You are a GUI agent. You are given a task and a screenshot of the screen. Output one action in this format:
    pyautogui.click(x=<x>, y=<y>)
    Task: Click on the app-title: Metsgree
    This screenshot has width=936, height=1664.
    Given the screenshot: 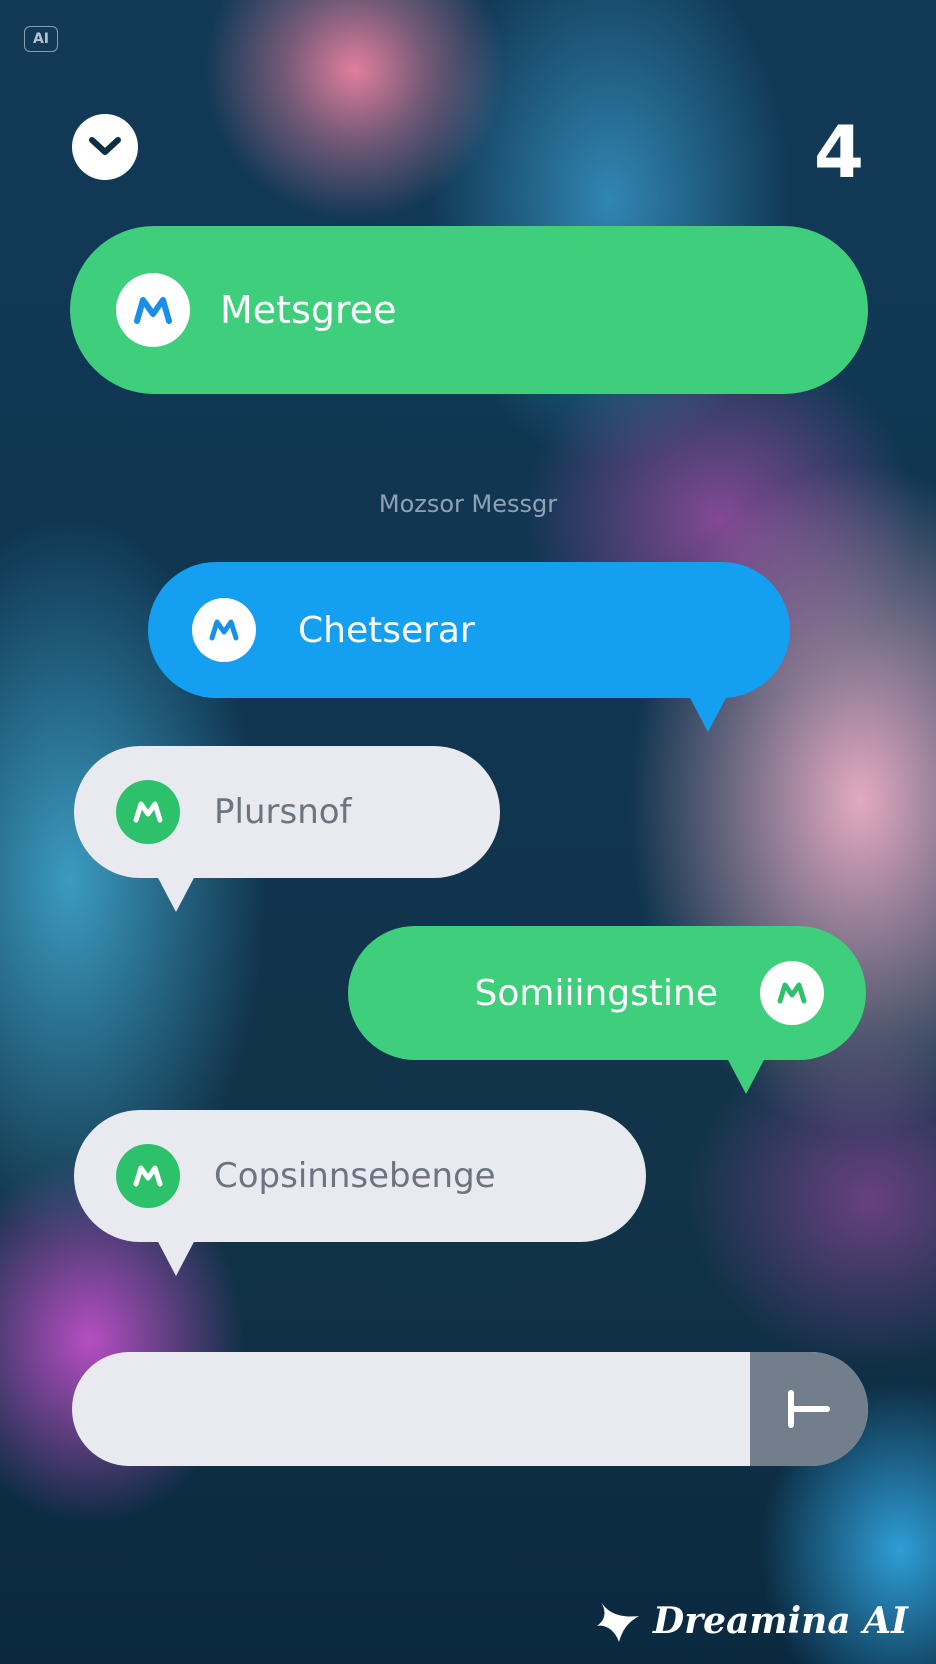 What is the action you would take?
    pyautogui.click(x=308, y=310)
    